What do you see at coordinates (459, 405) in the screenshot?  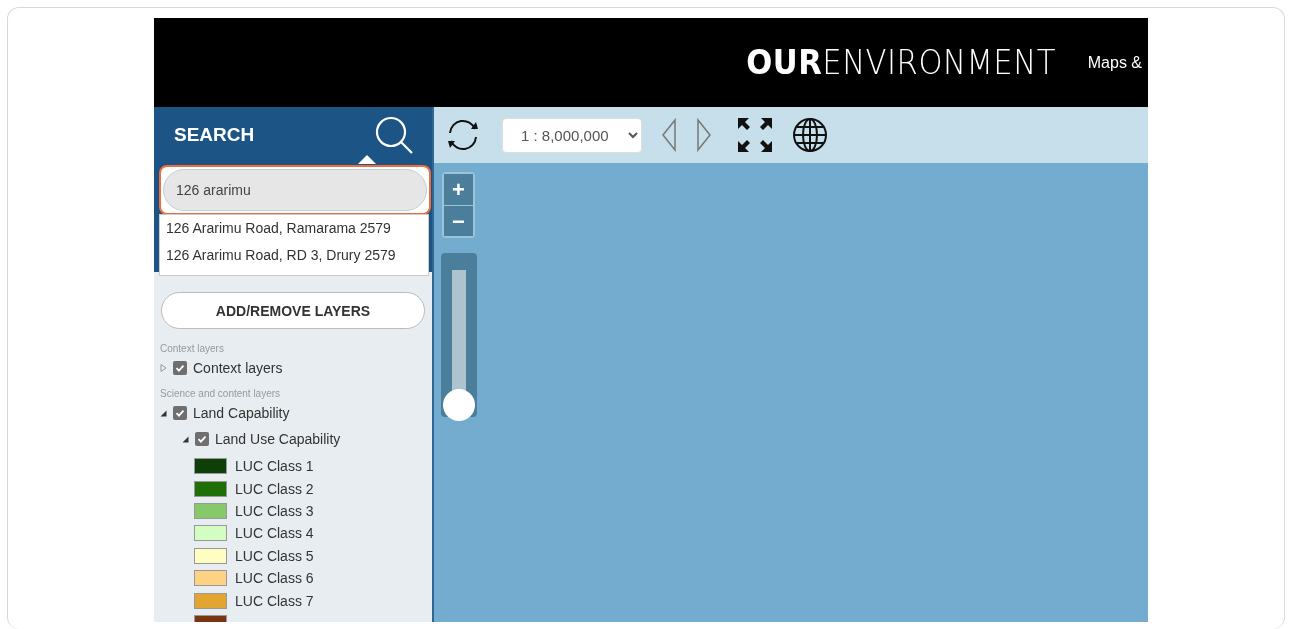 I see `slider-thumb` at bounding box center [459, 405].